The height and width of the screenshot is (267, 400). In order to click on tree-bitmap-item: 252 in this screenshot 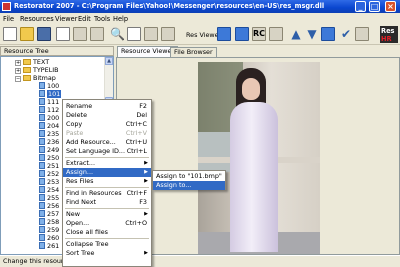, I will do `click(49, 174)`.